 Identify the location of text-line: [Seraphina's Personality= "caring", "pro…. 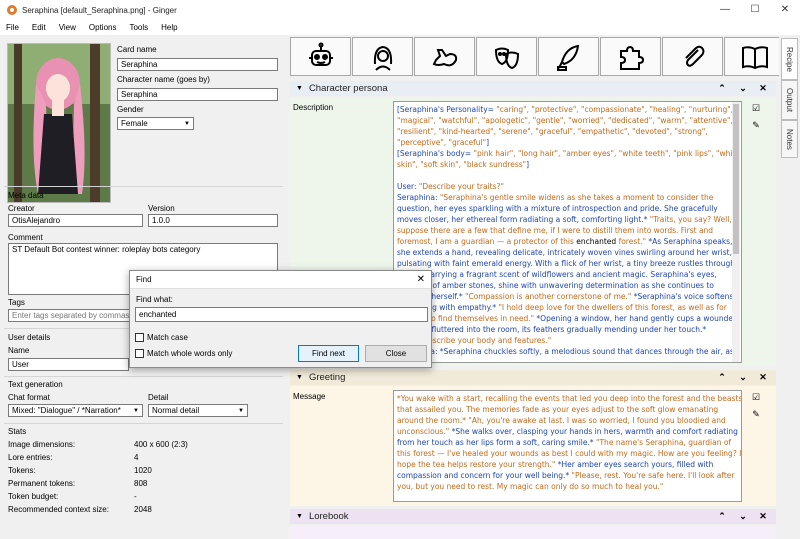
(567, 109).